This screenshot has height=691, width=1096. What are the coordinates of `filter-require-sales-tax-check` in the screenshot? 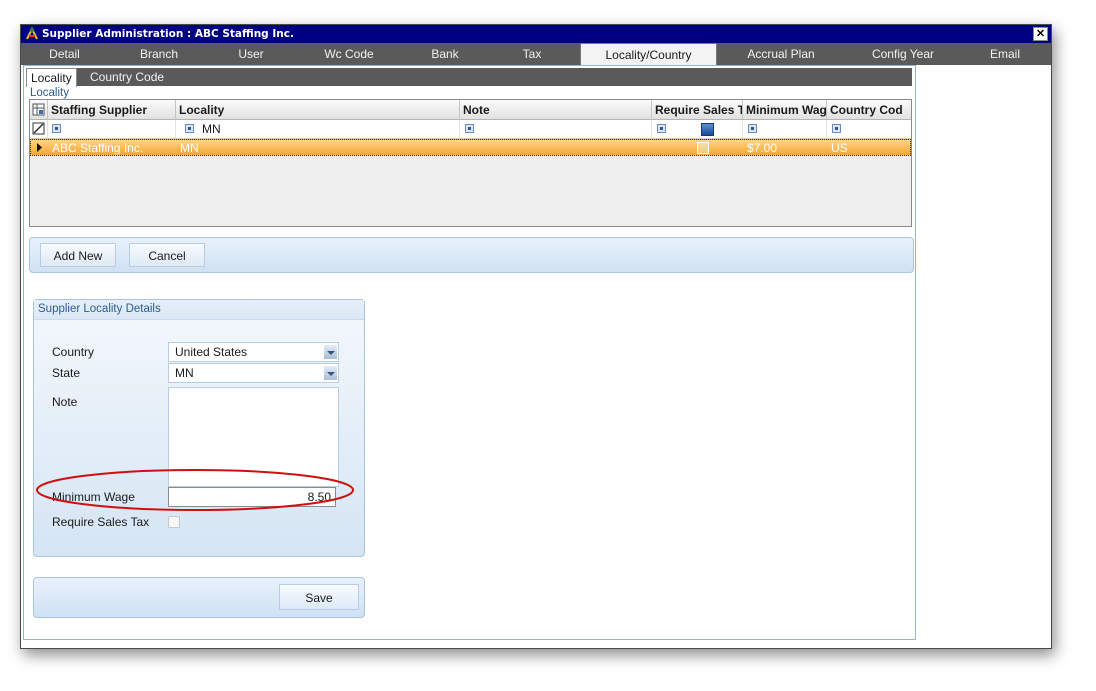 It's located at (707, 129).